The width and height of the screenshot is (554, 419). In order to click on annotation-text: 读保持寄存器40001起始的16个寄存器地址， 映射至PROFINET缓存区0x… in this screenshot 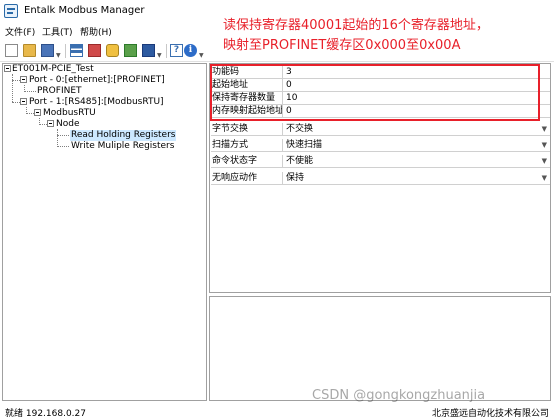, I will do `click(385, 36)`.